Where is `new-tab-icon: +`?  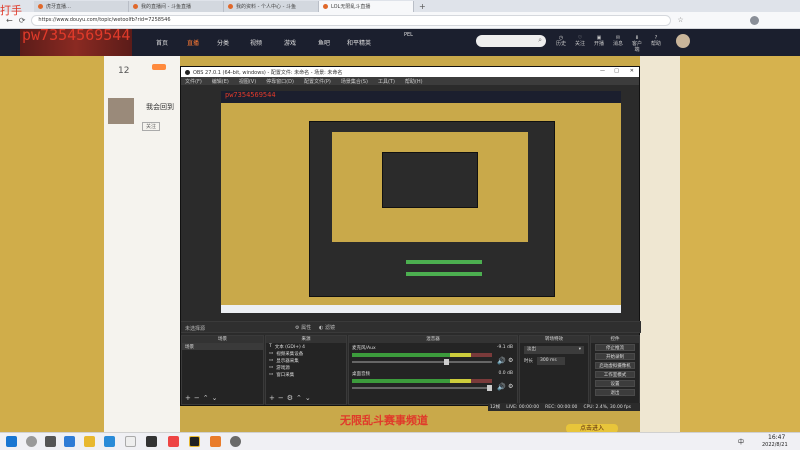
new-tab-icon: + is located at coordinates (422, 6).